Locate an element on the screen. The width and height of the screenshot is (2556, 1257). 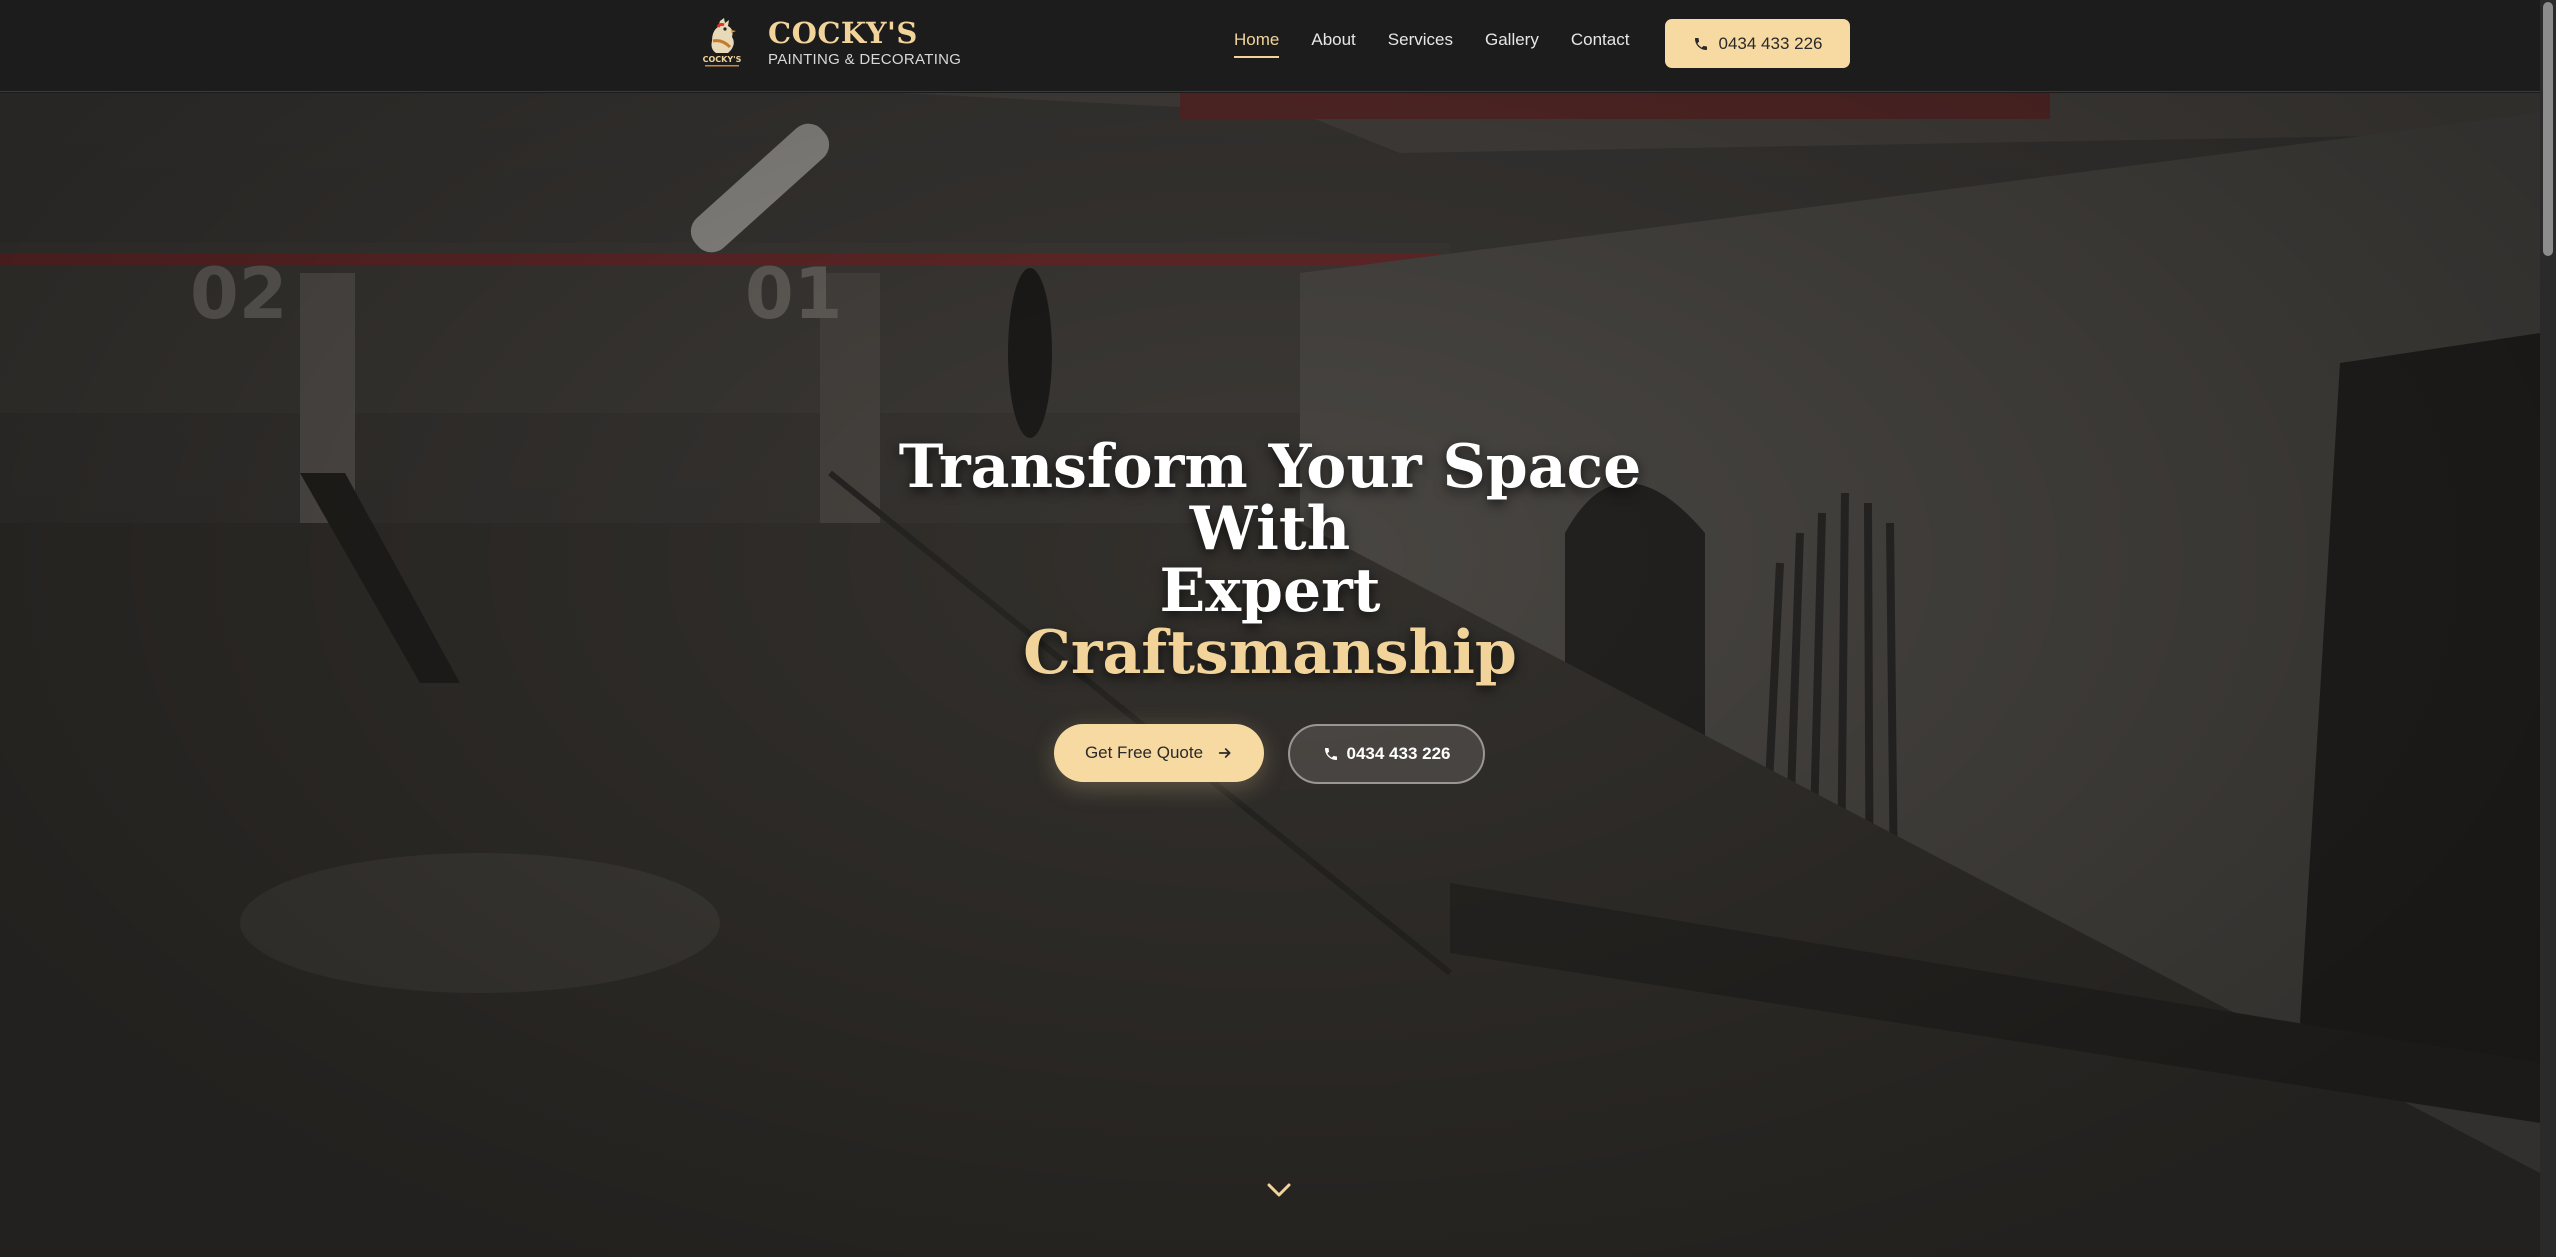
logo-text: COCKY'S is located at coordinates (722, 59).